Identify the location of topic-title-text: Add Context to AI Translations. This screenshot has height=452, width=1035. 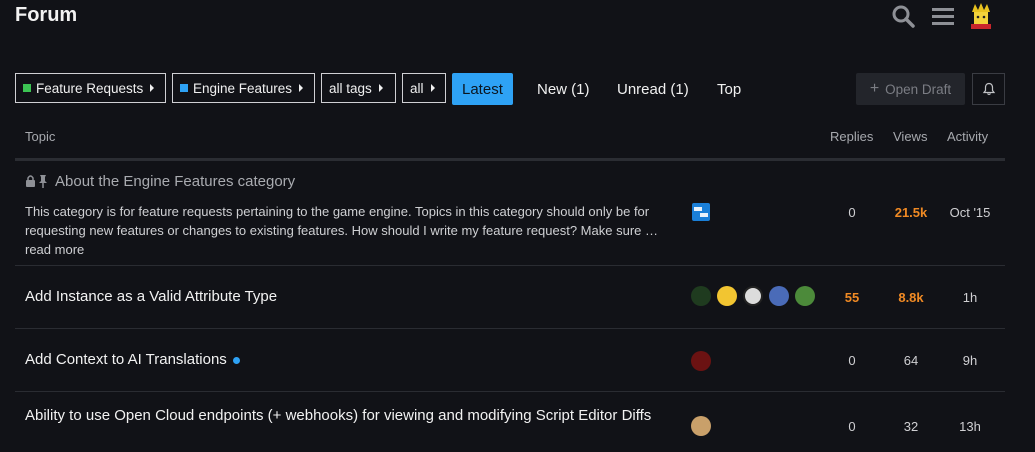
(126, 359).